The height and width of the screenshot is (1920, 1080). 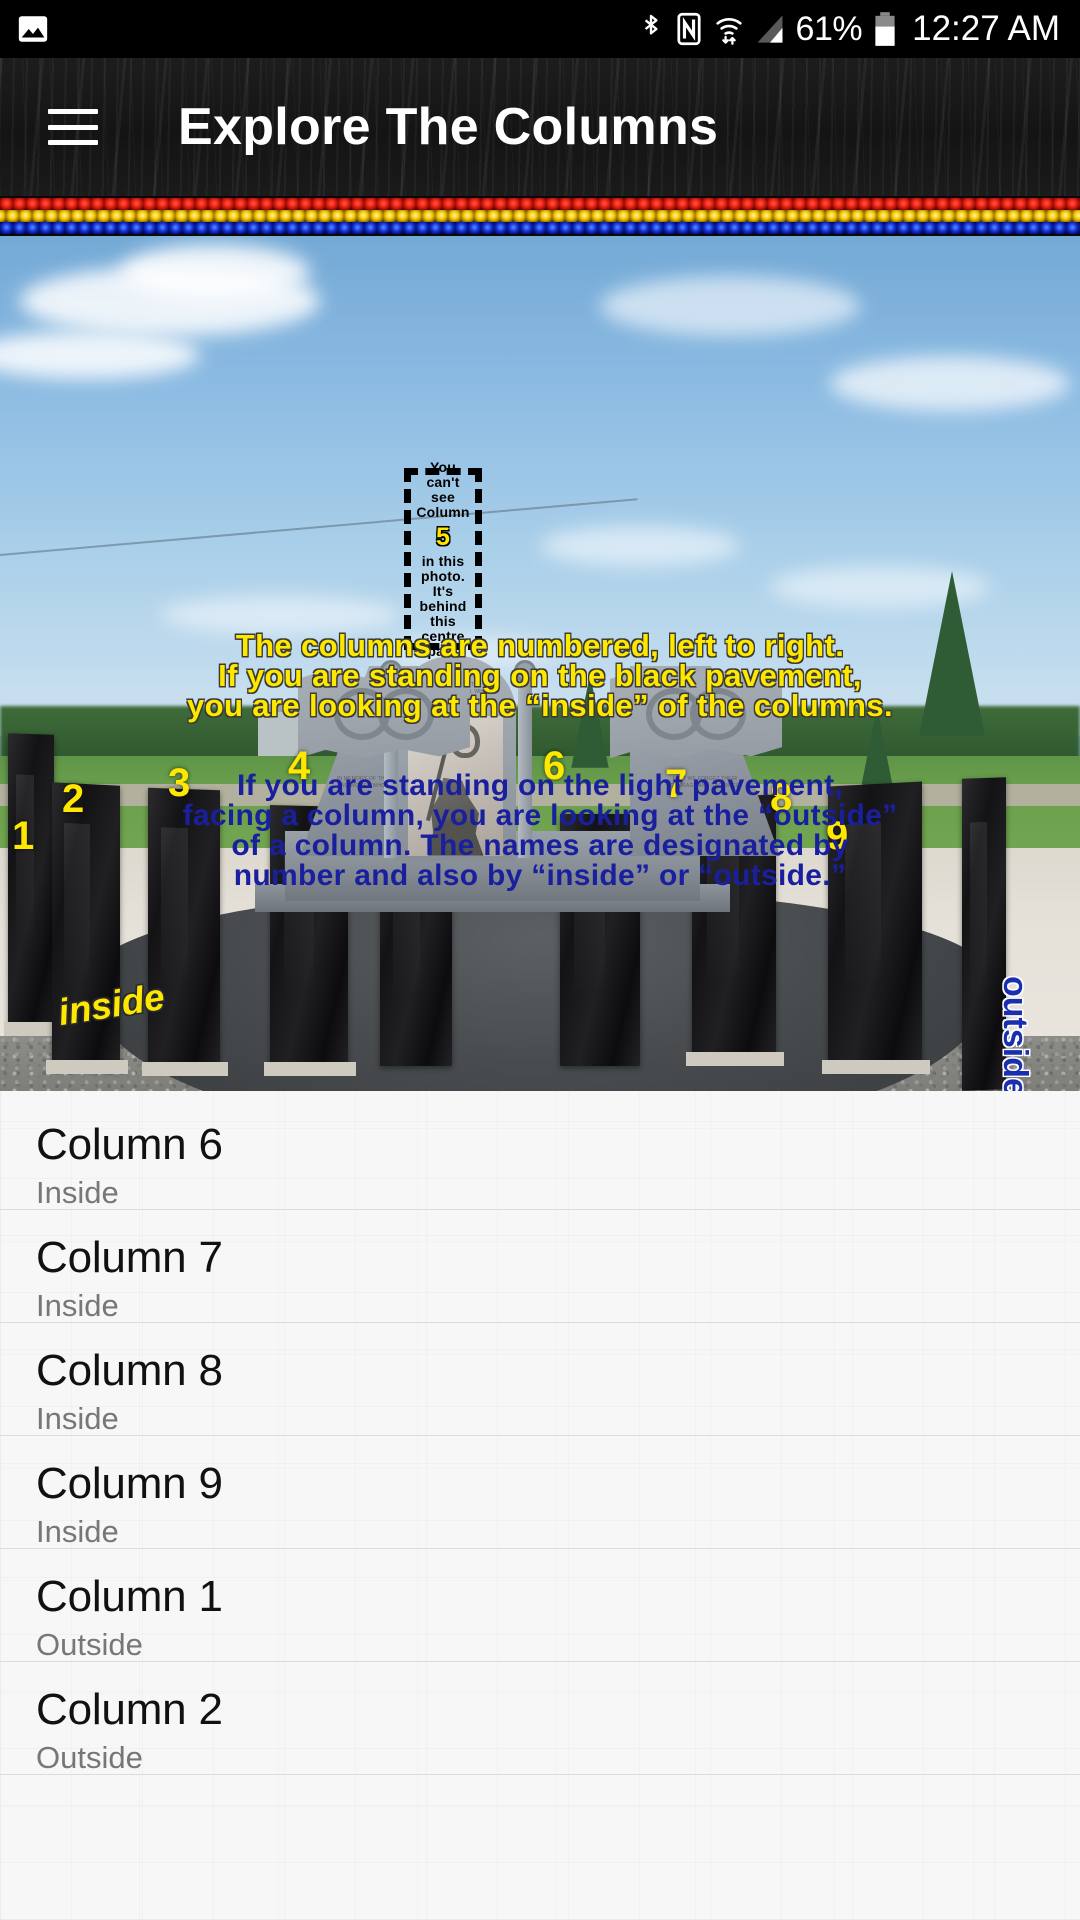 What do you see at coordinates (129, 1370) in the screenshot?
I see `list-item-title: Column 8` at bounding box center [129, 1370].